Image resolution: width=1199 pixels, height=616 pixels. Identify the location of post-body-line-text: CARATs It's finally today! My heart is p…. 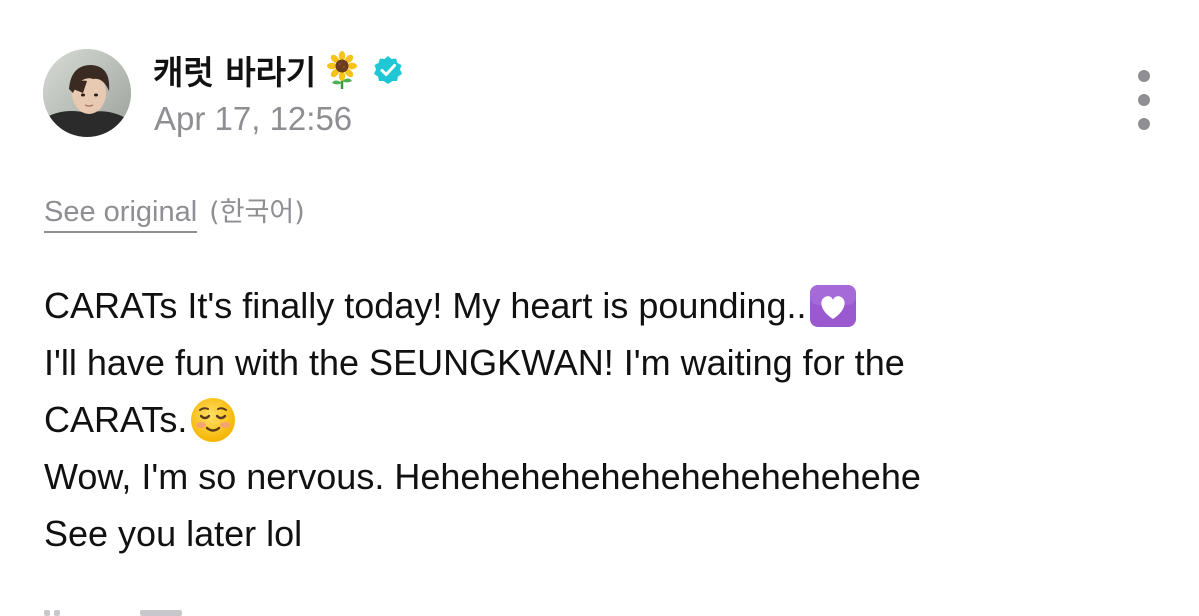
(425, 305).